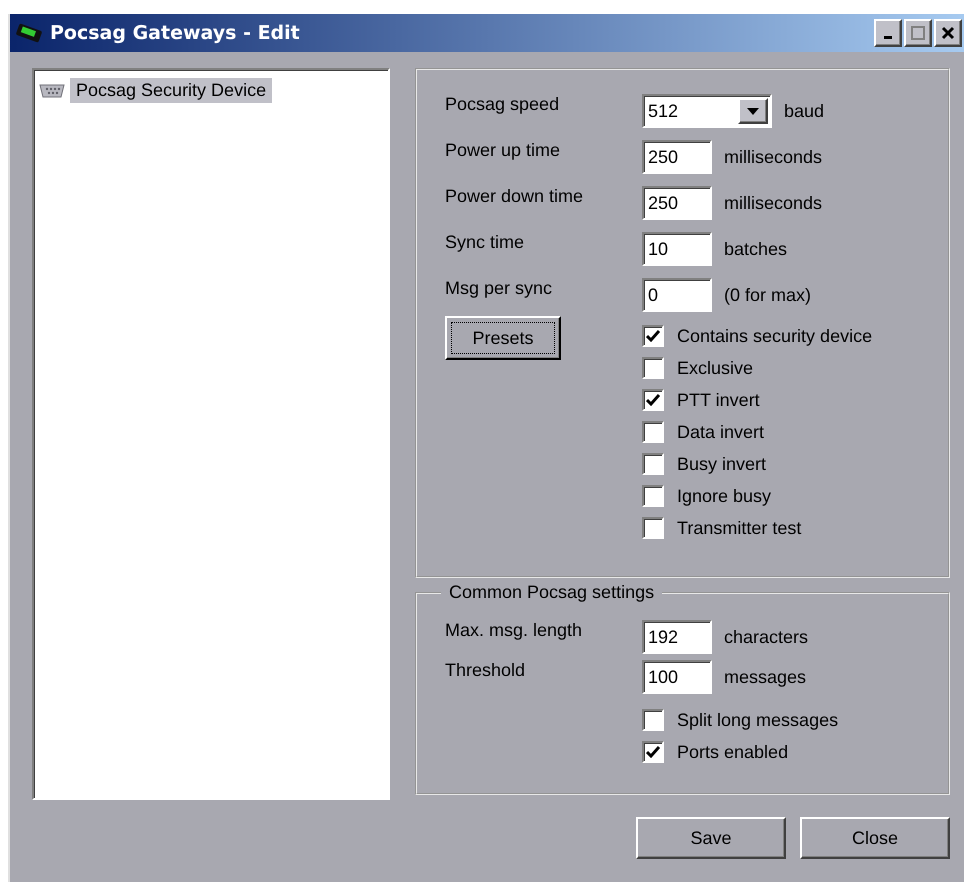  Describe the element at coordinates (732, 752) in the screenshot. I see `checkbox-label: Ports enabled` at that location.